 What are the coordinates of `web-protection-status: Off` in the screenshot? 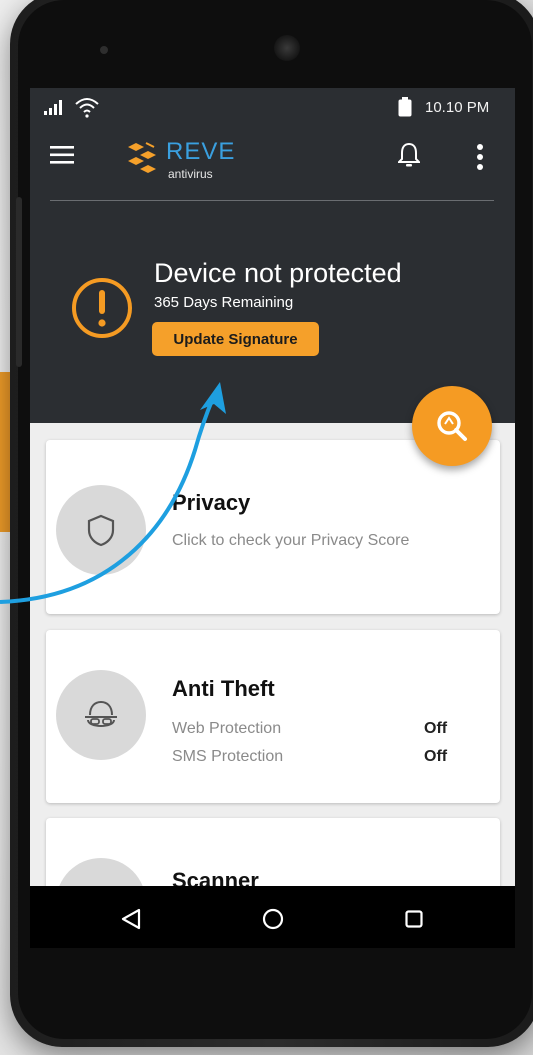 It's located at (436, 728).